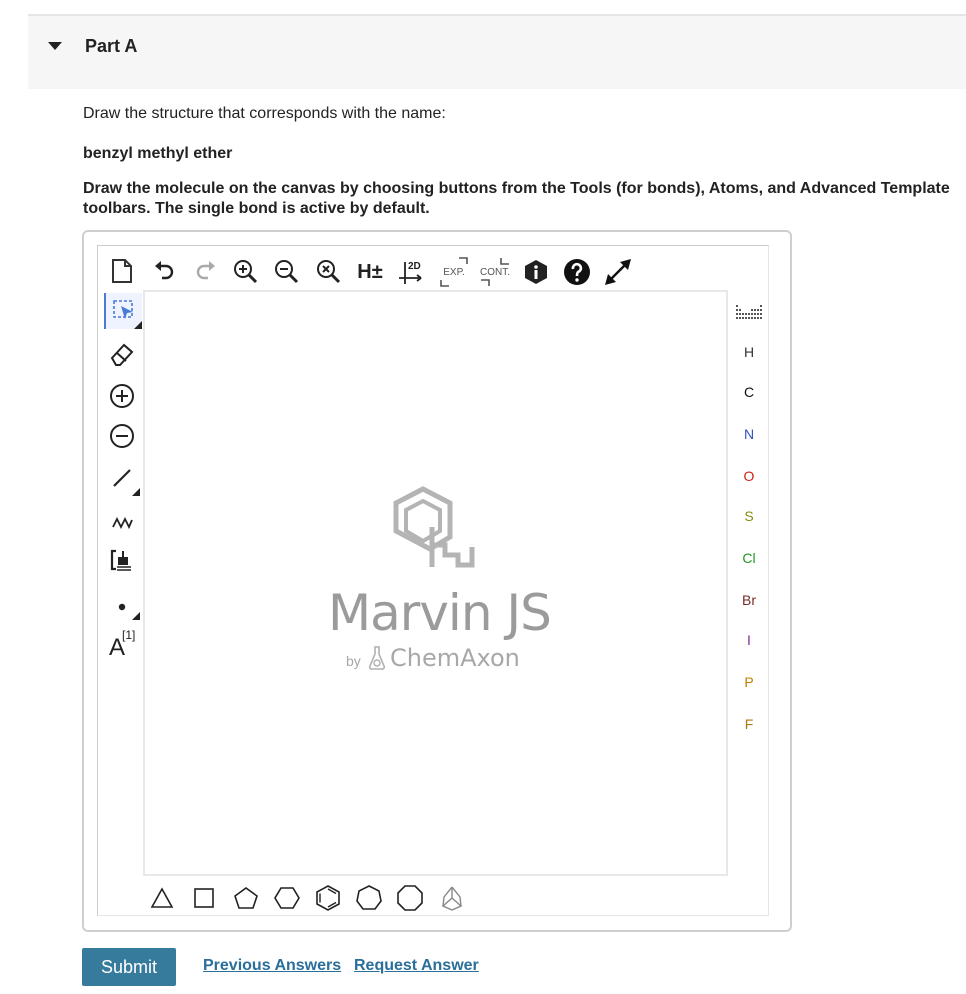 Image resolution: width=966 pixels, height=994 pixels. What do you see at coordinates (162, 898) in the screenshot?
I see `triangle-template-icon` at bounding box center [162, 898].